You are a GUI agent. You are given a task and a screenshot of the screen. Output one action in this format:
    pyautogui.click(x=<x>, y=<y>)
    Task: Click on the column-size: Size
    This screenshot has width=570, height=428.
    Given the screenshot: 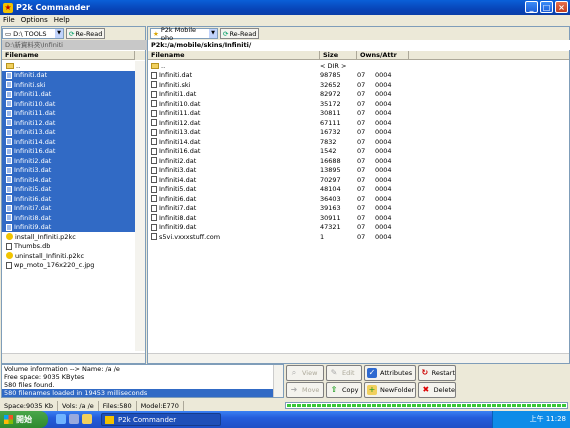 What is the action you would take?
    pyautogui.click(x=338, y=55)
    